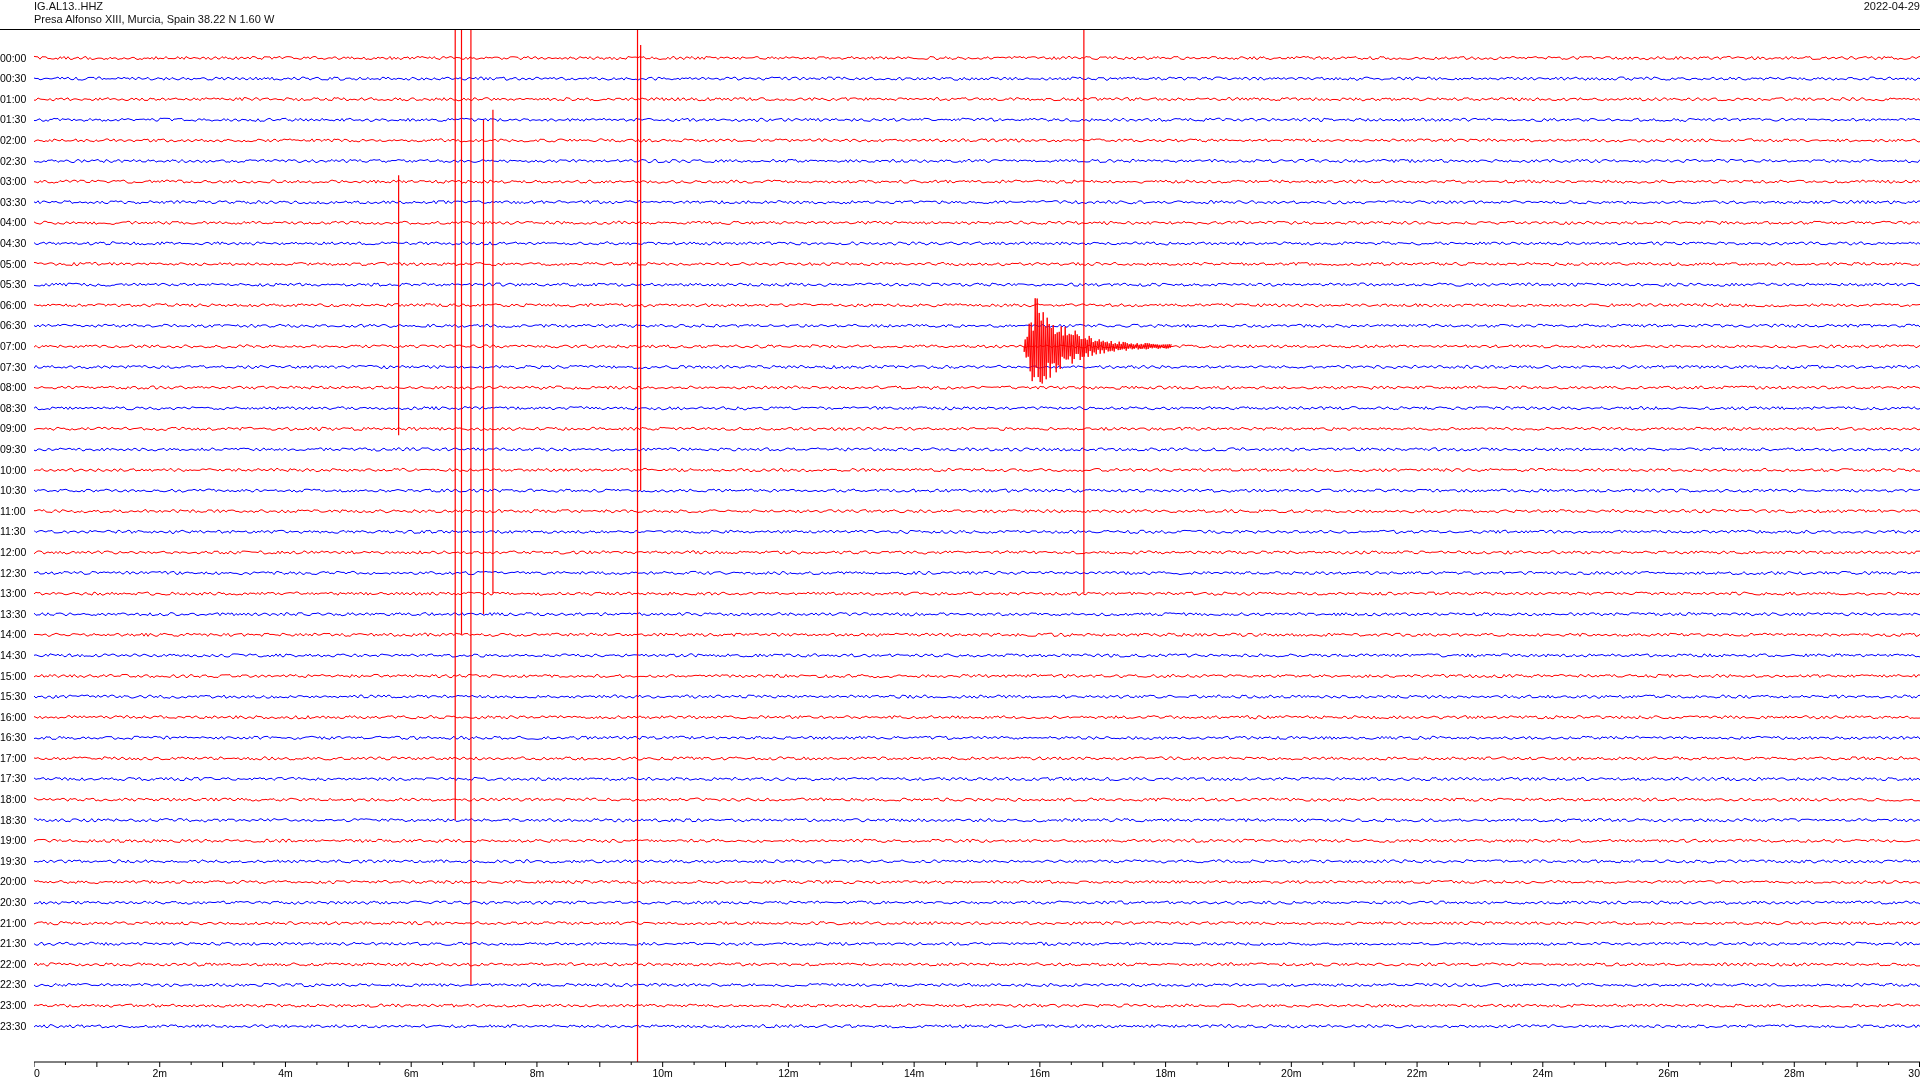 Image resolution: width=1920 pixels, height=1080 pixels. What do you see at coordinates (160, 1073) in the screenshot?
I see `axis-label: 2m` at bounding box center [160, 1073].